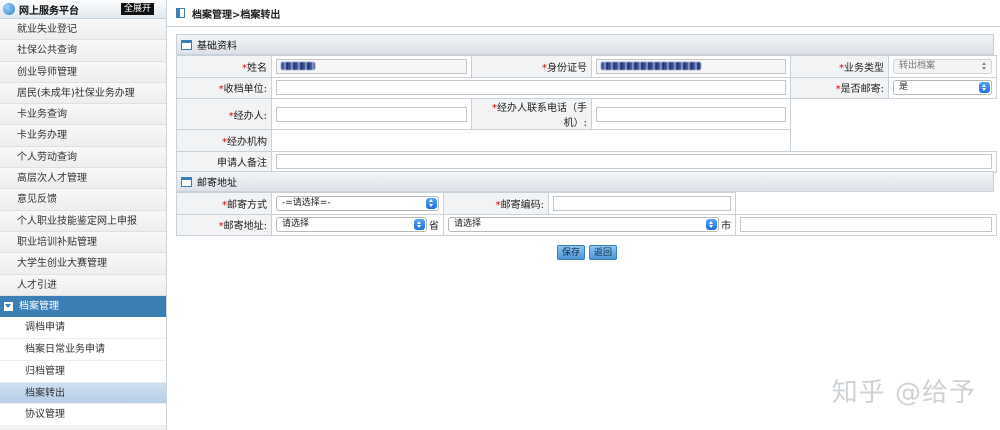 This screenshot has height=430, width=1000. Describe the element at coordinates (83, 328) in the screenshot. I see `sidebar-subitem-transfer-request: 调档申请` at that location.